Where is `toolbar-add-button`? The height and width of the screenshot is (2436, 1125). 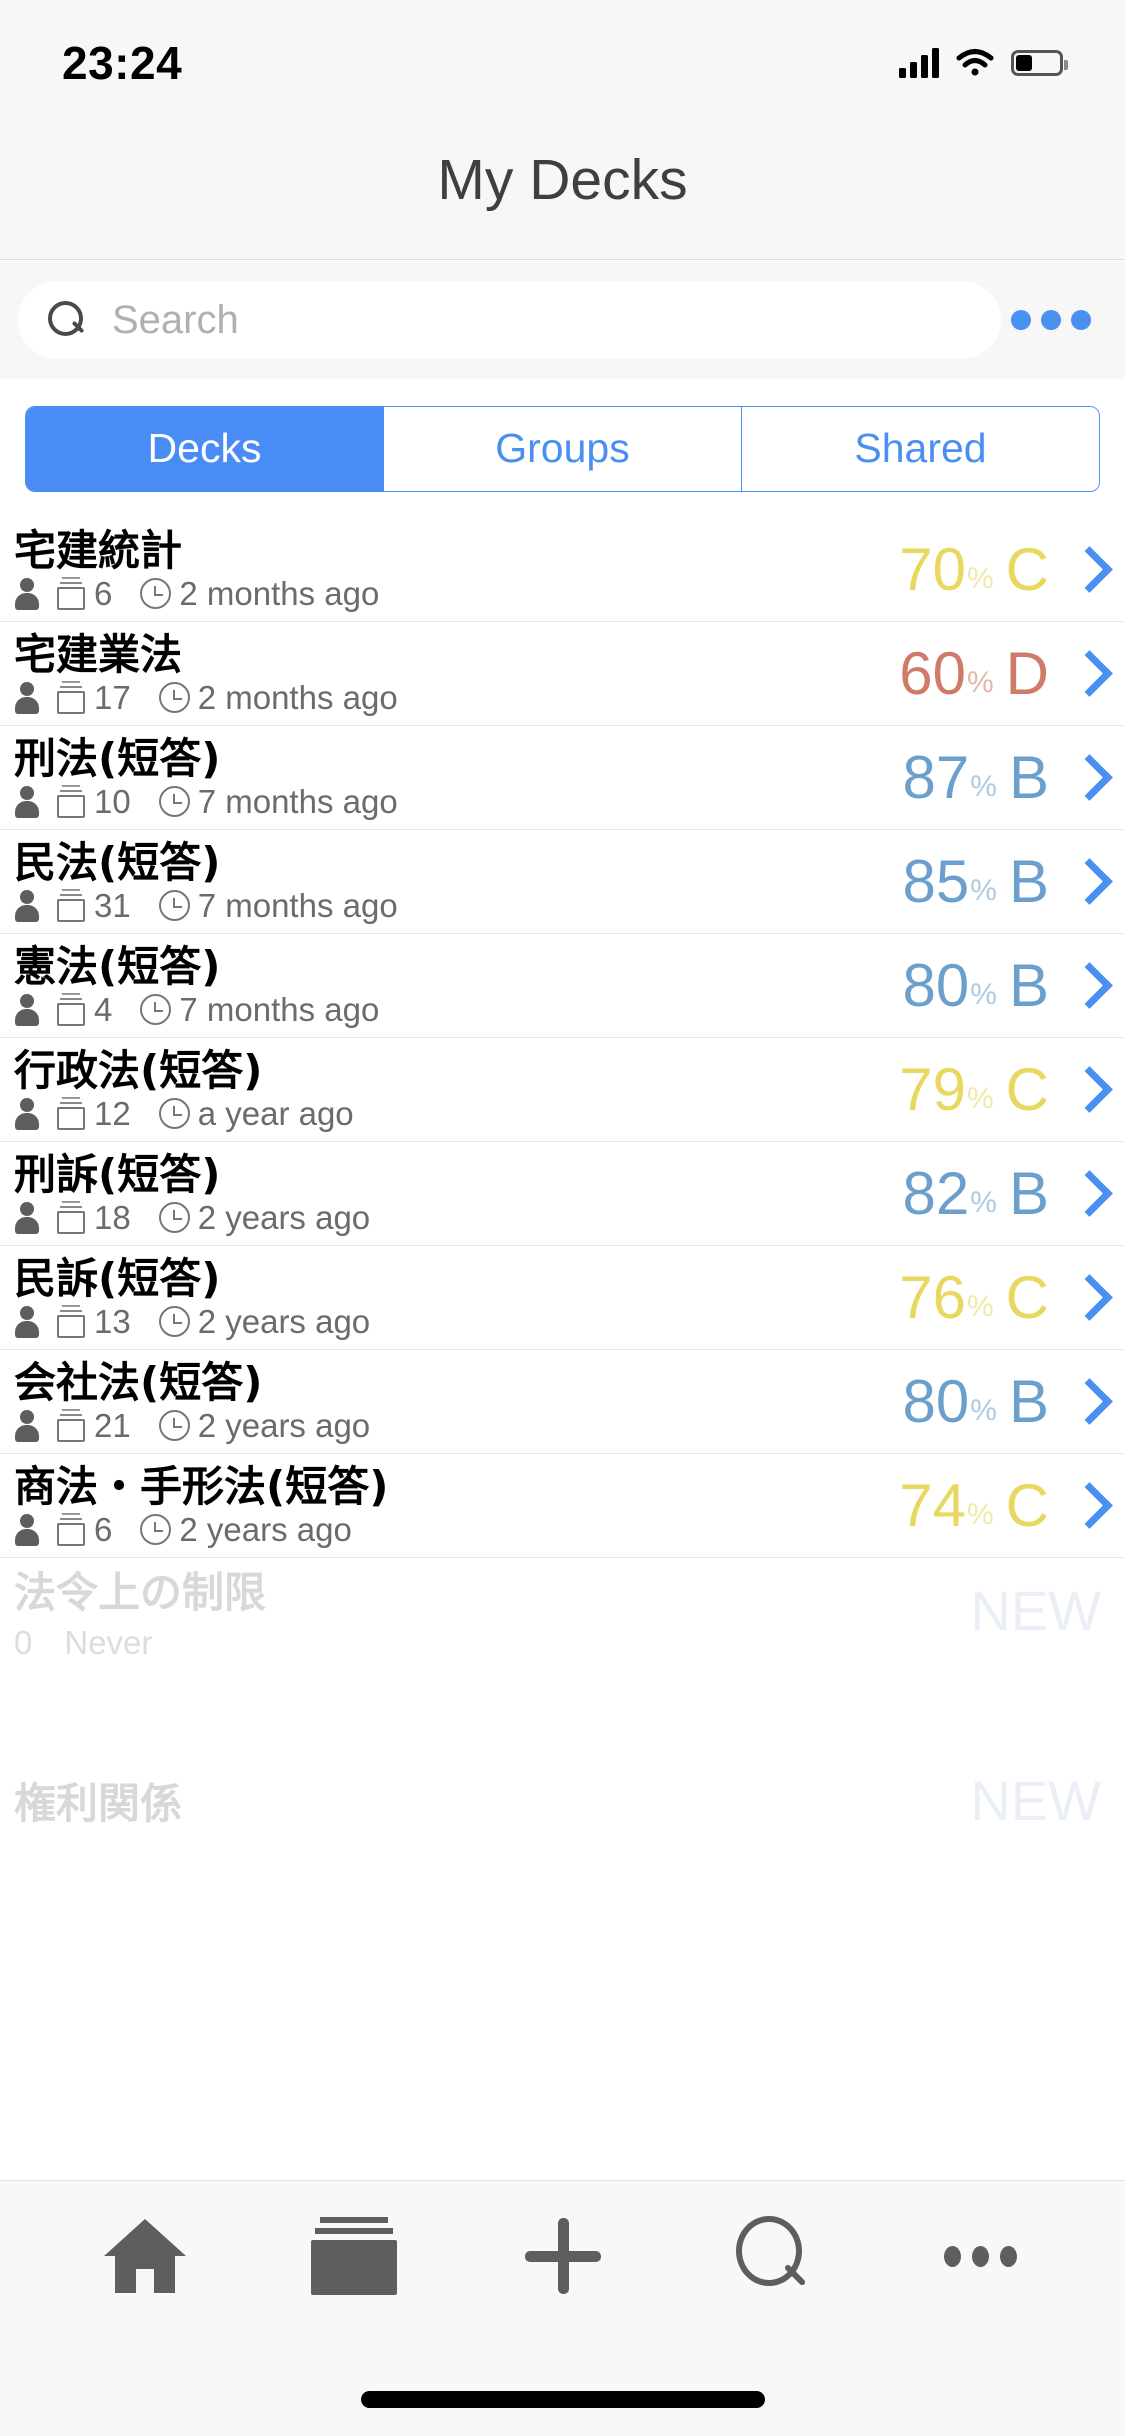
toolbar-add-button is located at coordinates (563, 2256).